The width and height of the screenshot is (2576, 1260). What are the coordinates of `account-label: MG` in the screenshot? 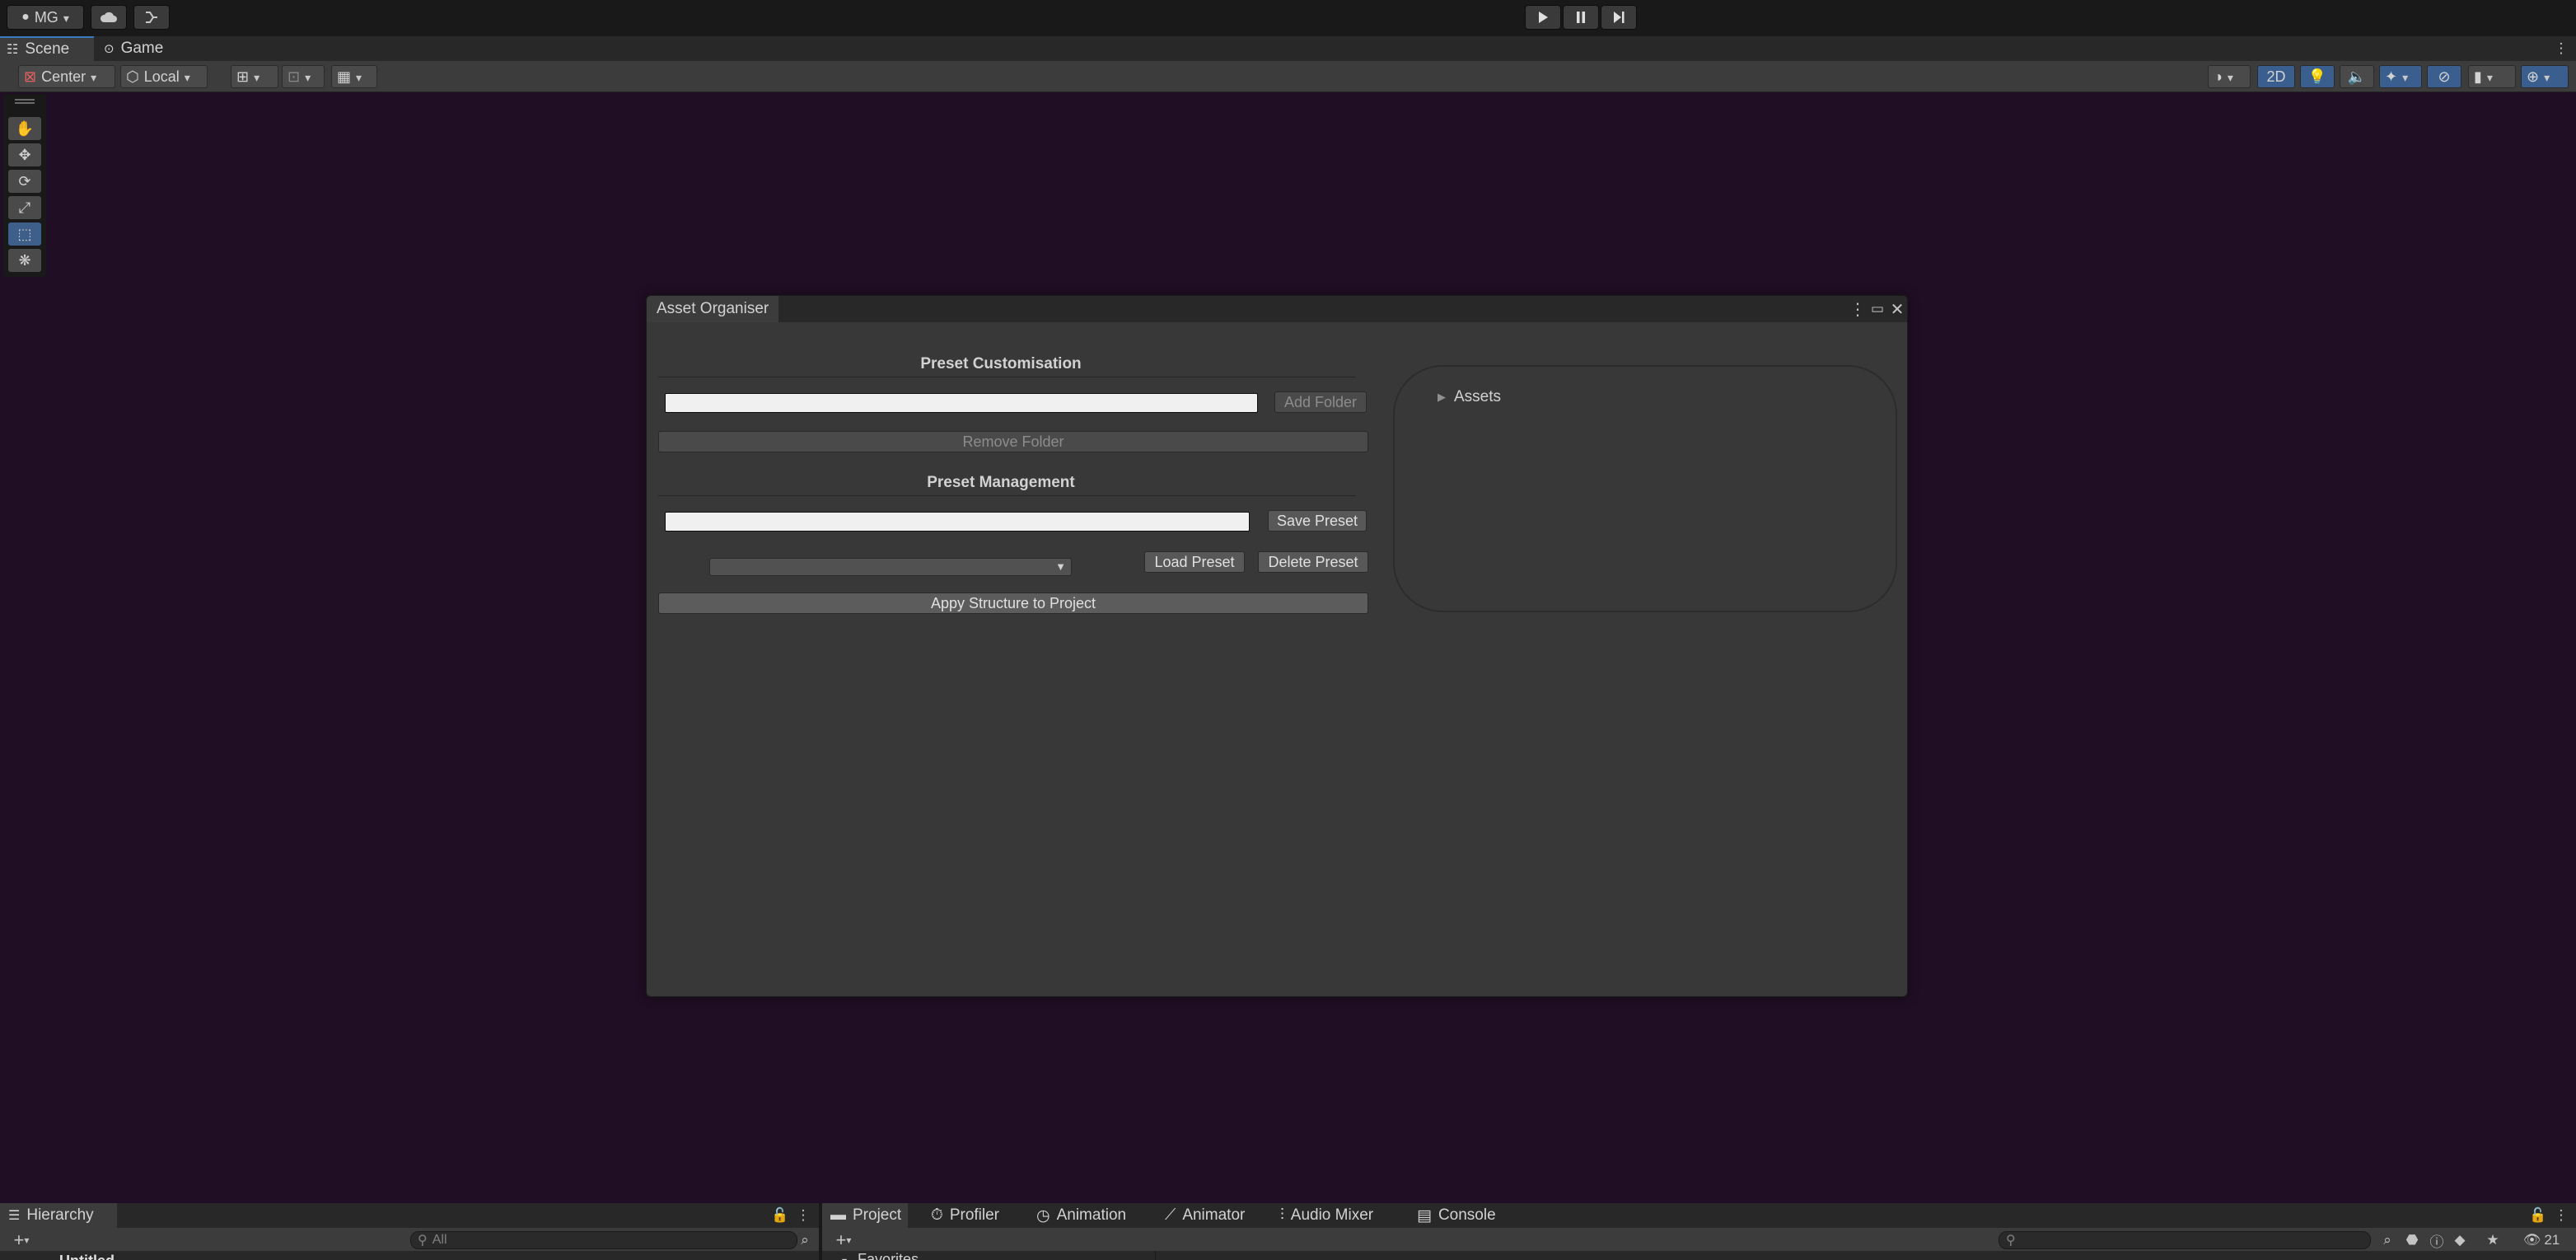 It's located at (46, 17).